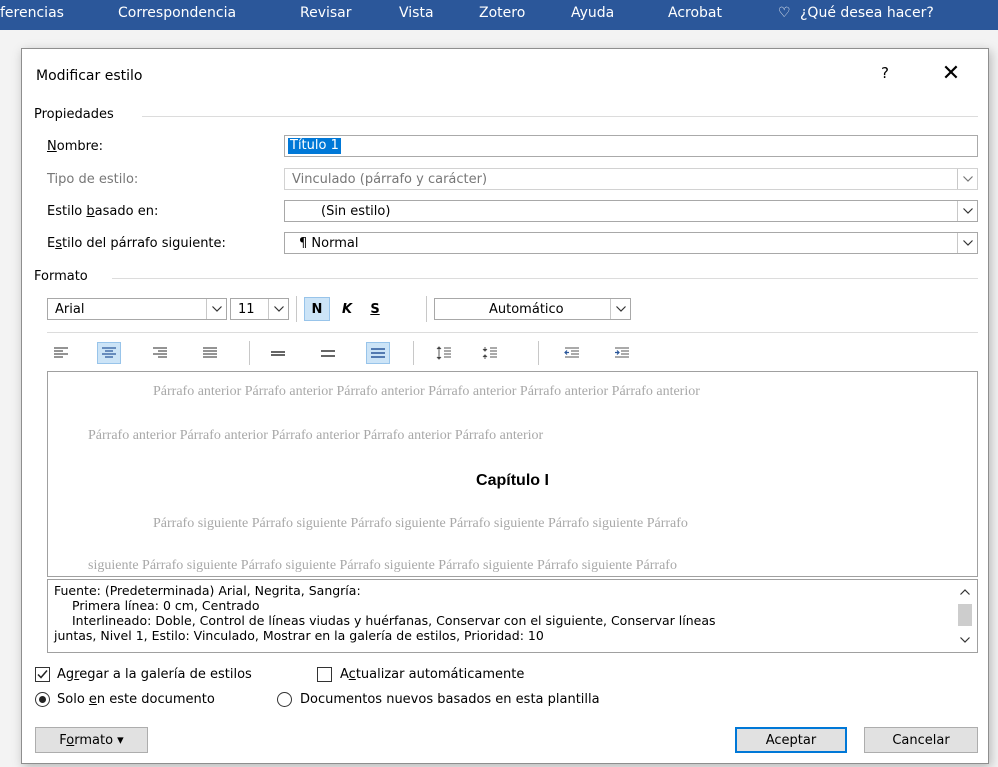  What do you see at coordinates (326, 13) in the screenshot?
I see `tab-revisar: Revisar` at bounding box center [326, 13].